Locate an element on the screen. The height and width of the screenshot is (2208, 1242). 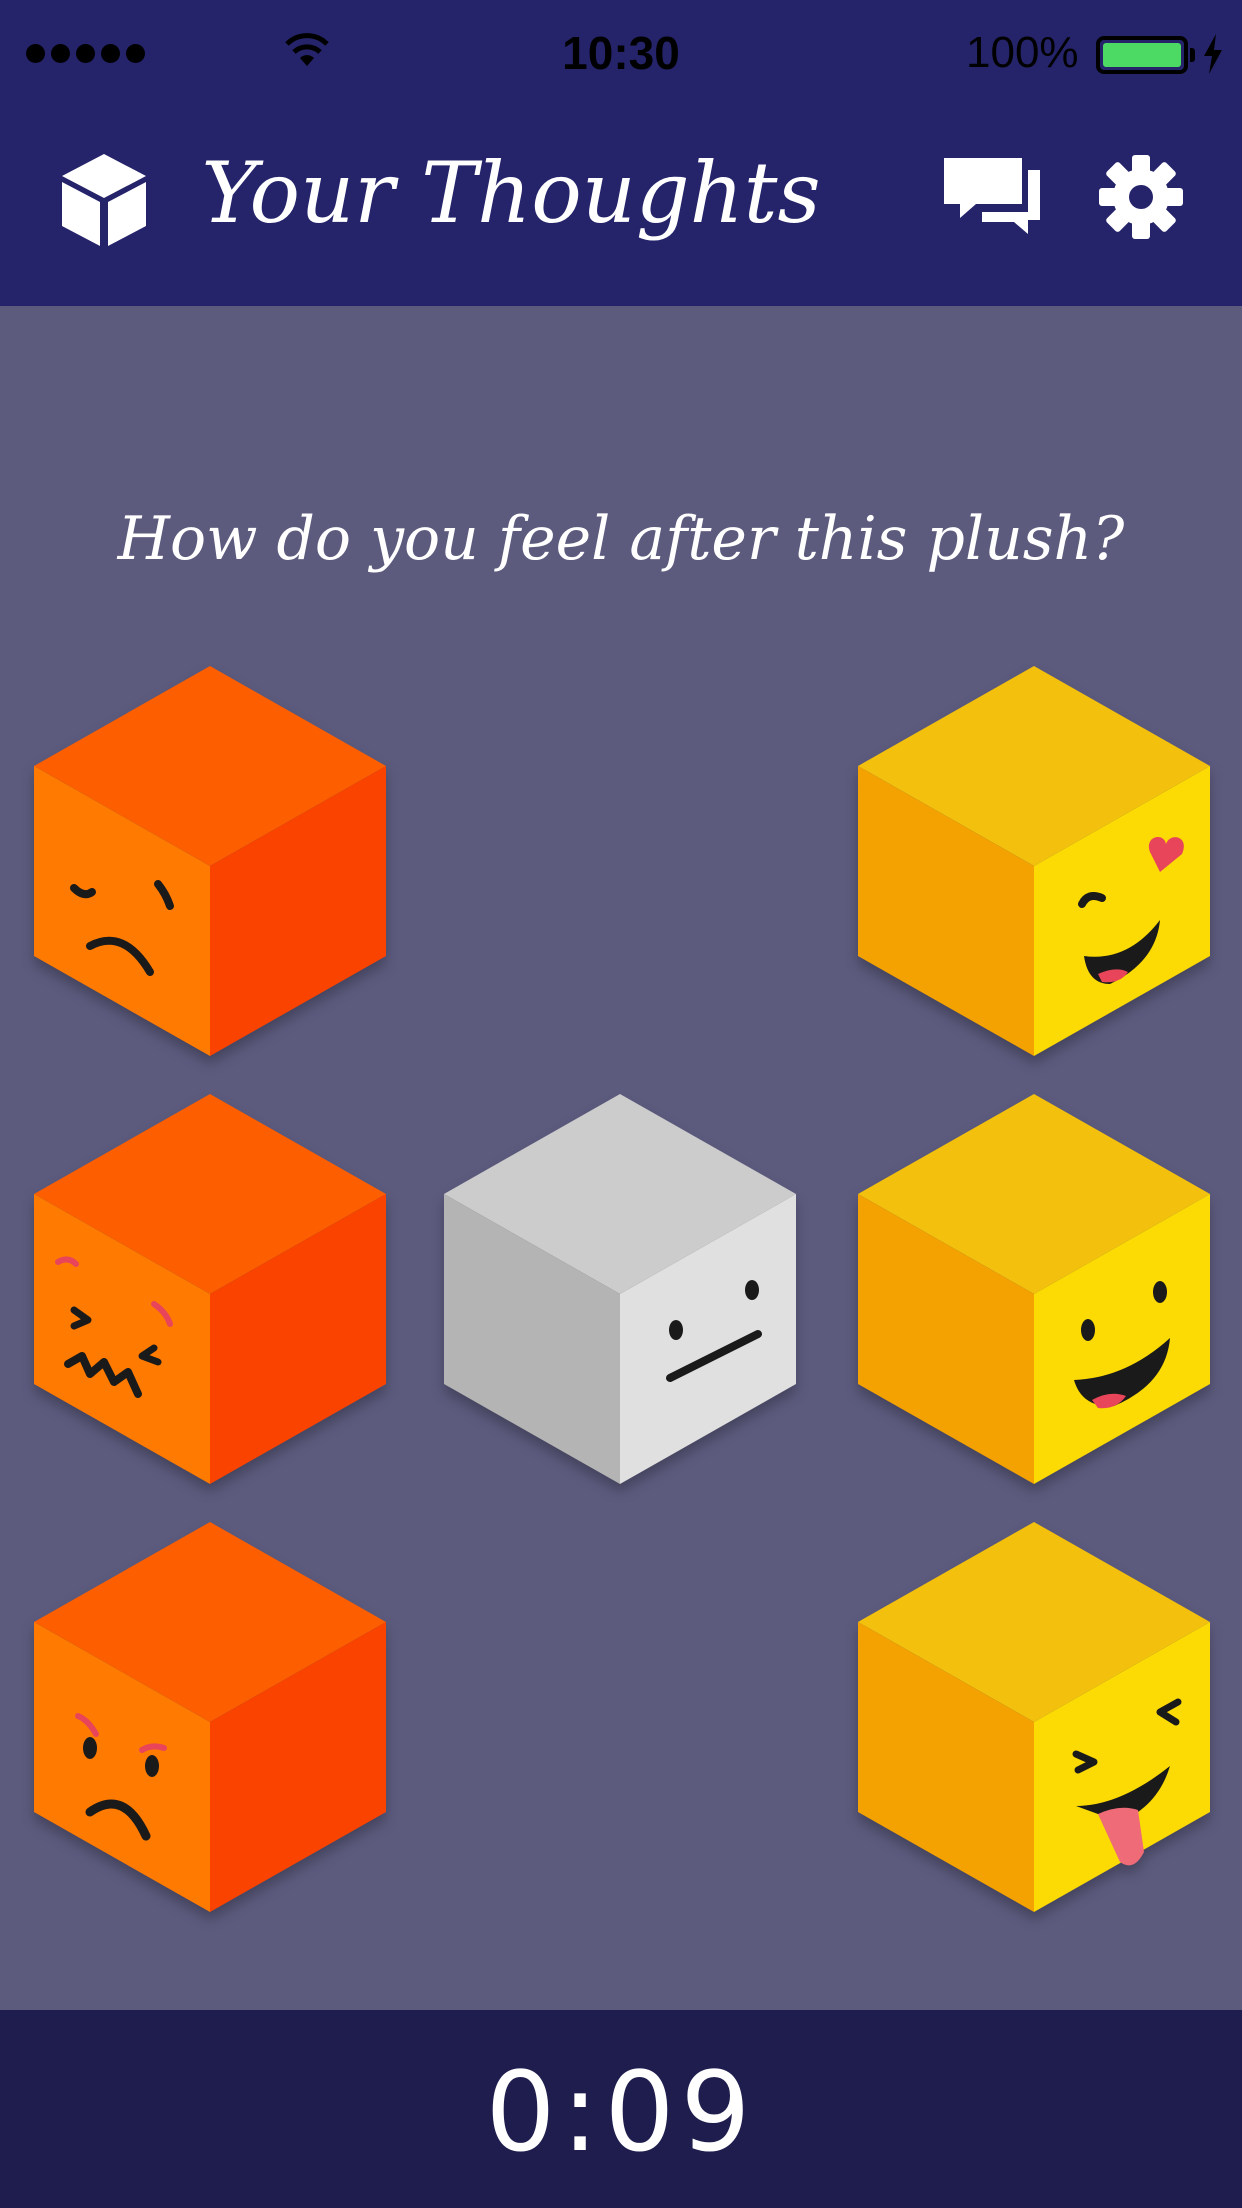
mood-cube-angry is located at coordinates (210, 1717).